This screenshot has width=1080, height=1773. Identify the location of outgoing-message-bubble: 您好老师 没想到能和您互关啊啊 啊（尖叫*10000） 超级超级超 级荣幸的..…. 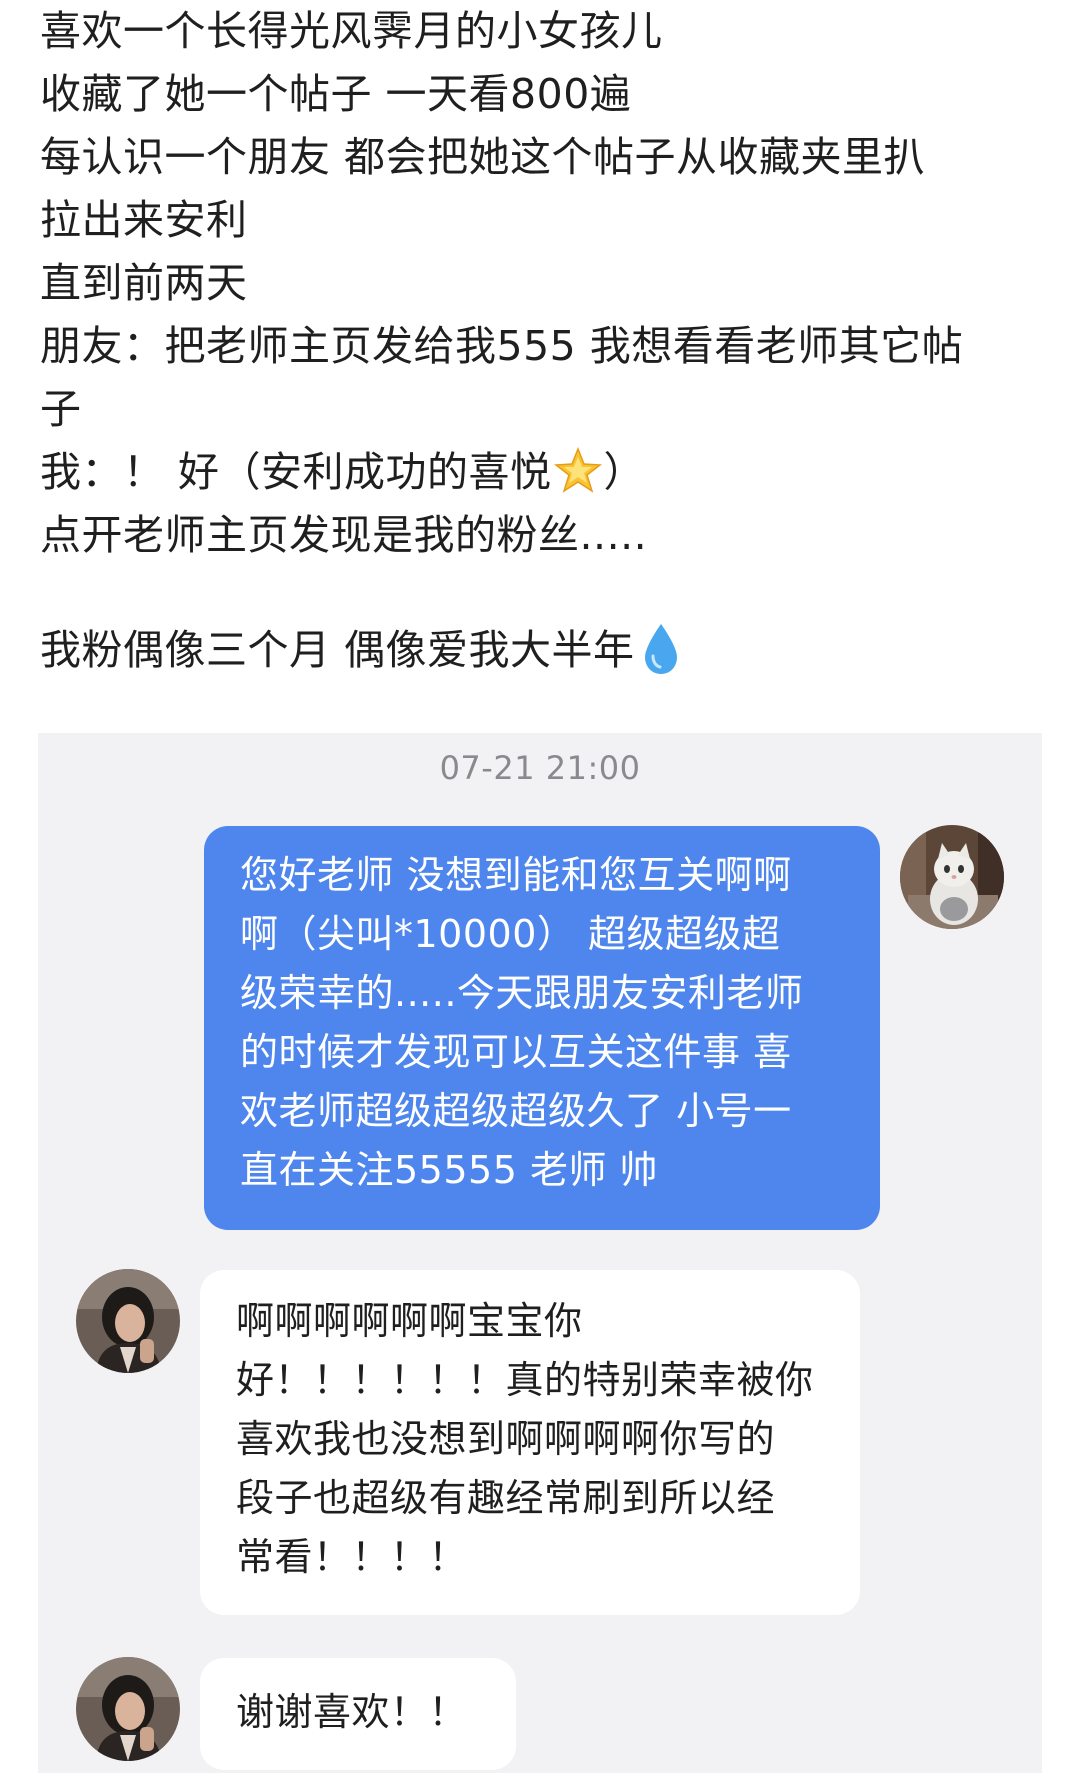
(542, 1028).